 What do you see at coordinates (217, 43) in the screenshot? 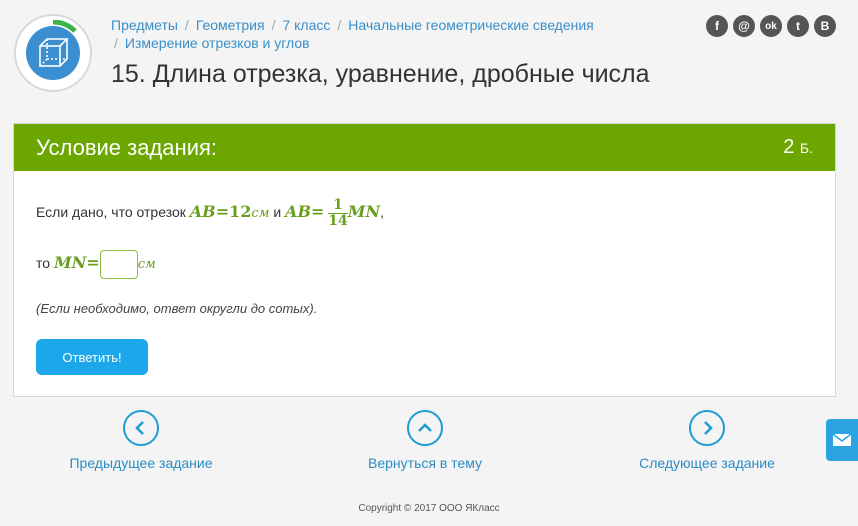
I see `breadcrumb-topic: Измерение отрезков и углов` at bounding box center [217, 43].